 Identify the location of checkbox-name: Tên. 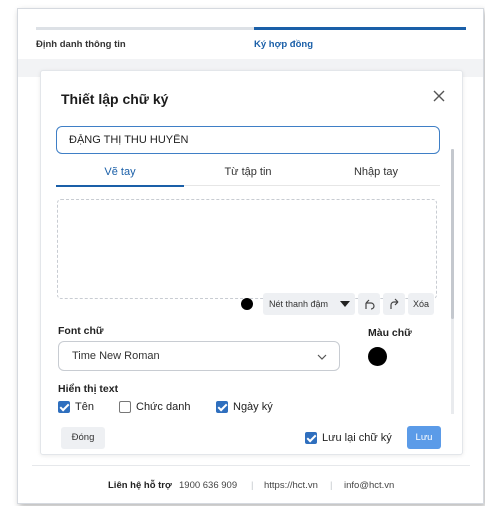
(76, 407).